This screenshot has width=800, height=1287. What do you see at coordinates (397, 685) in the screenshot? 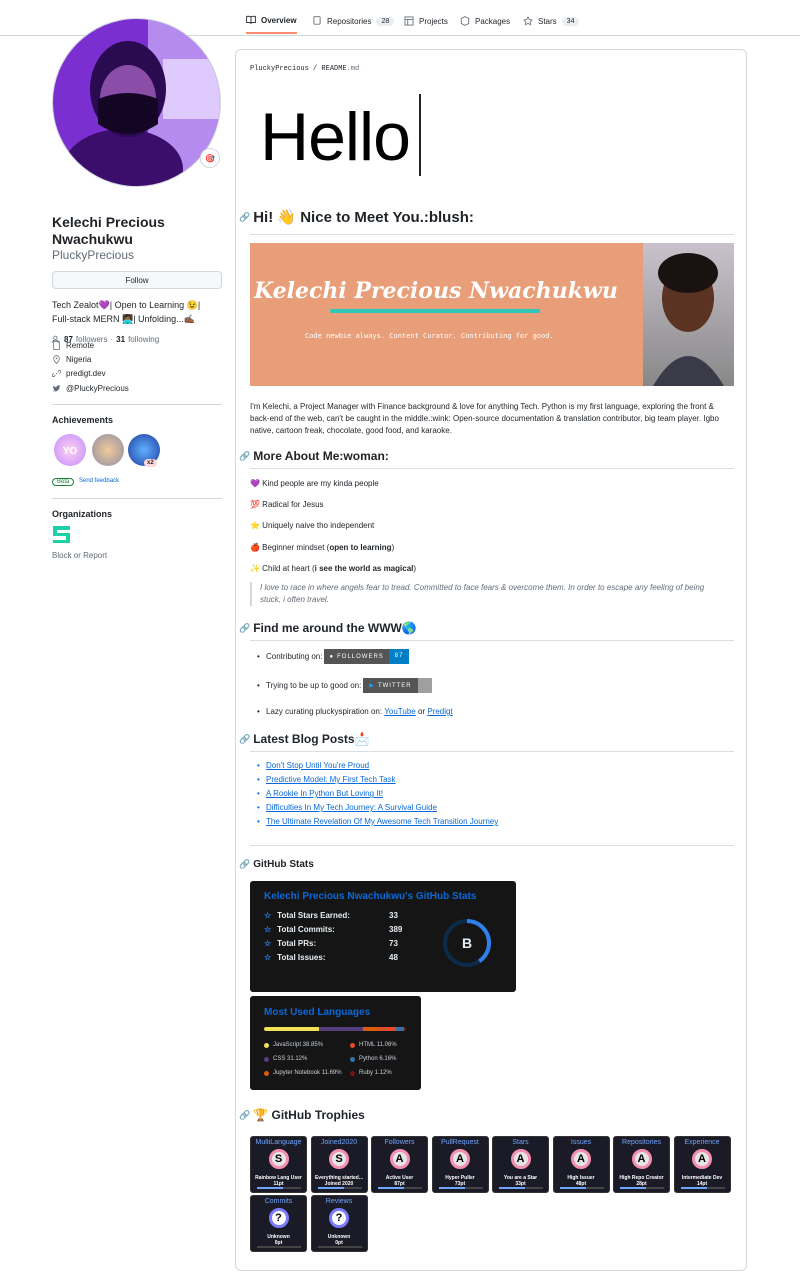
I see `twitter-shield: ▶ TWITTER` at bounding box center [397, 685].